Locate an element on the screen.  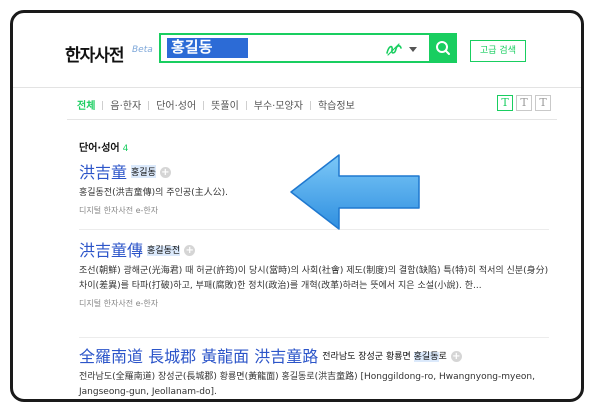
entry-source: 디지털 한자사전 e-한자 is located at coordinates (119, 303).